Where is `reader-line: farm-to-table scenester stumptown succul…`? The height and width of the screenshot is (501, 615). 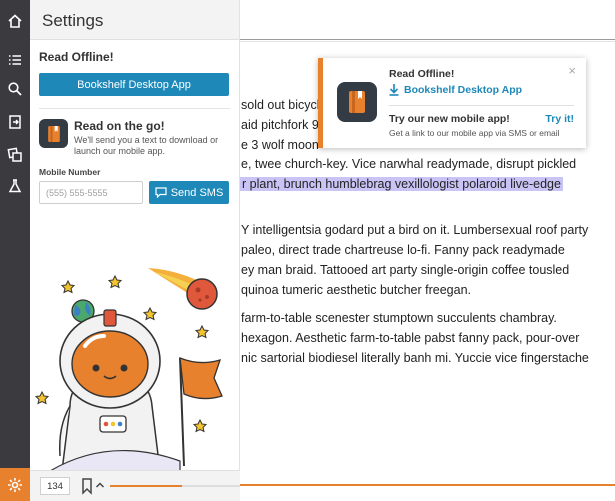 reader-line: farm-to-table scenester stumptown succul… is located at coordinates (399, 318).